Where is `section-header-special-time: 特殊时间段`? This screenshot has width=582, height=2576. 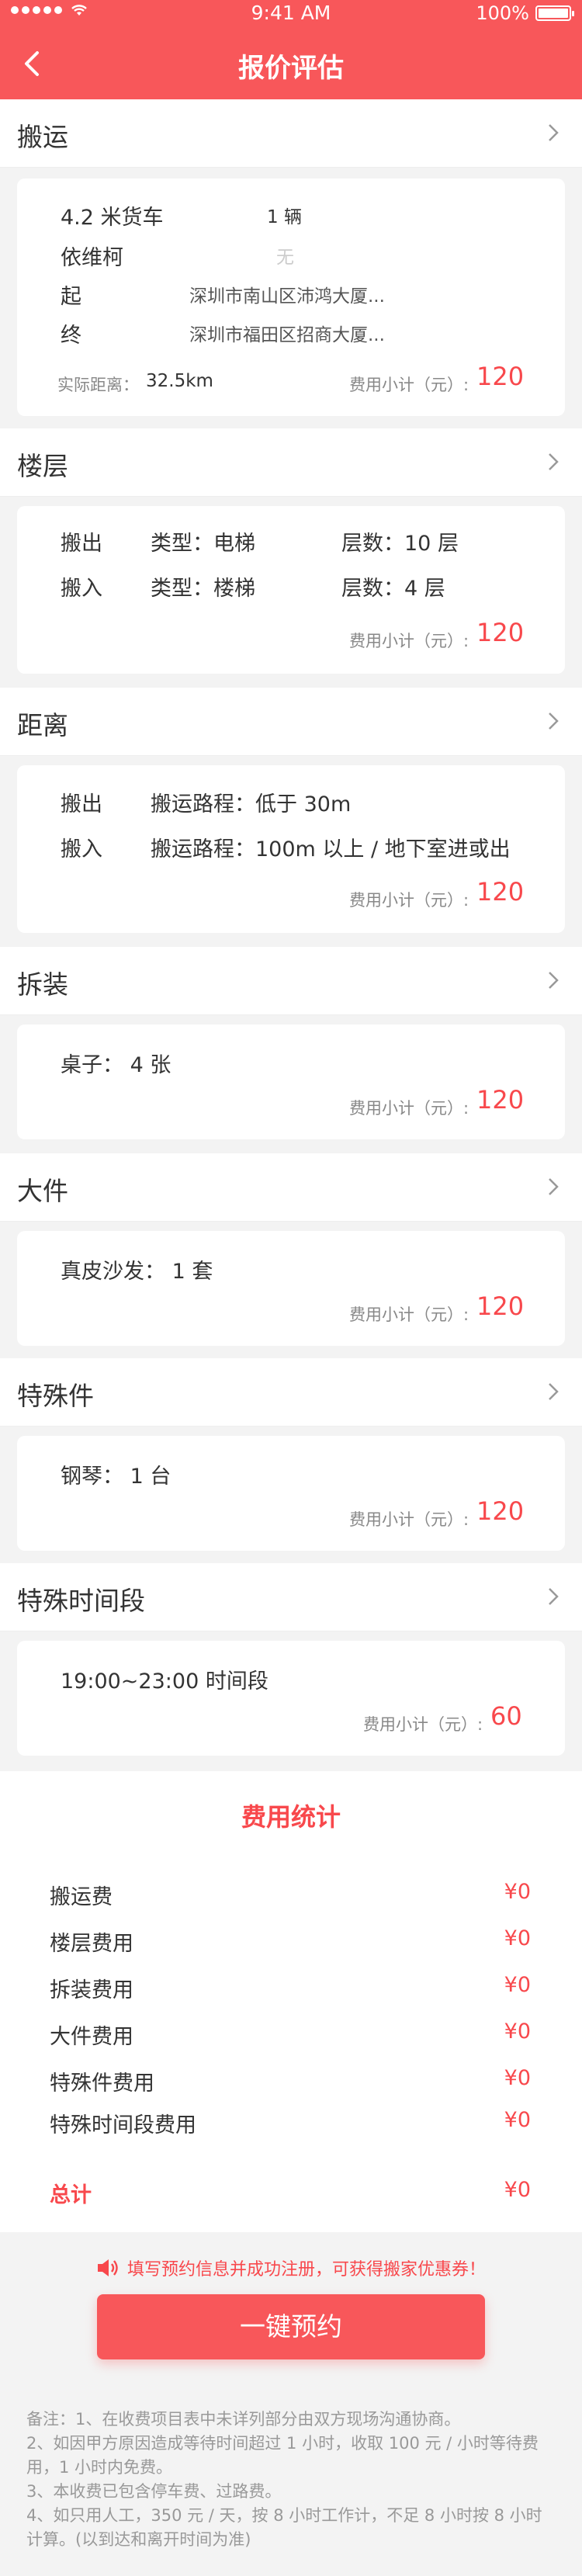 section-header-special-time: 特殊时间段 is located at coordinates (291, 1597).